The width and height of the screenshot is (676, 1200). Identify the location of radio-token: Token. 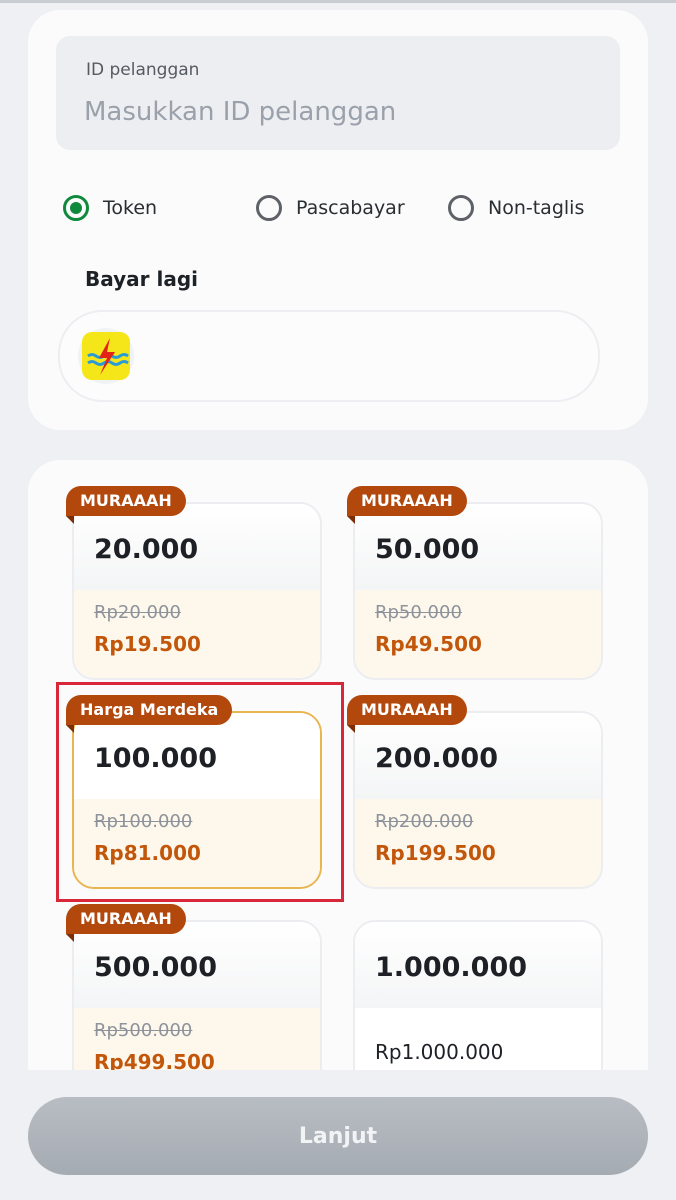
(110, 208).